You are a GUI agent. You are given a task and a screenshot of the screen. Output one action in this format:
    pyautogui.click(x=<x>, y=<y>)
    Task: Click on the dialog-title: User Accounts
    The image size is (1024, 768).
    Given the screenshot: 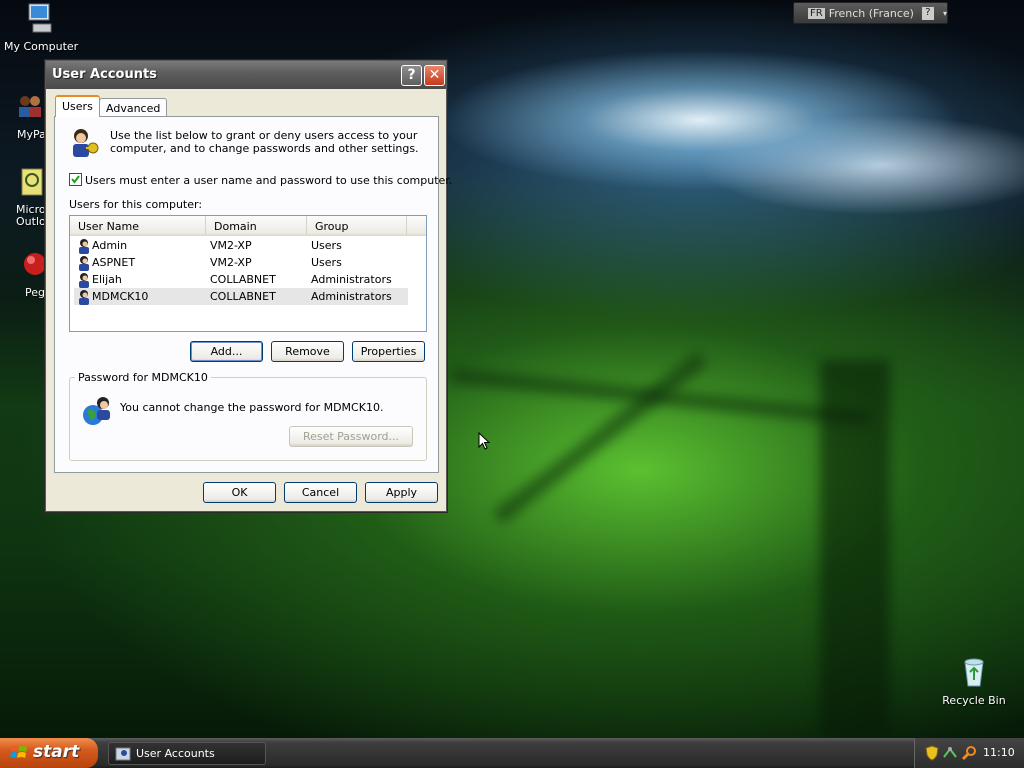 What is the action you would take?
    pyautogui.click(x=104, y=74)
    